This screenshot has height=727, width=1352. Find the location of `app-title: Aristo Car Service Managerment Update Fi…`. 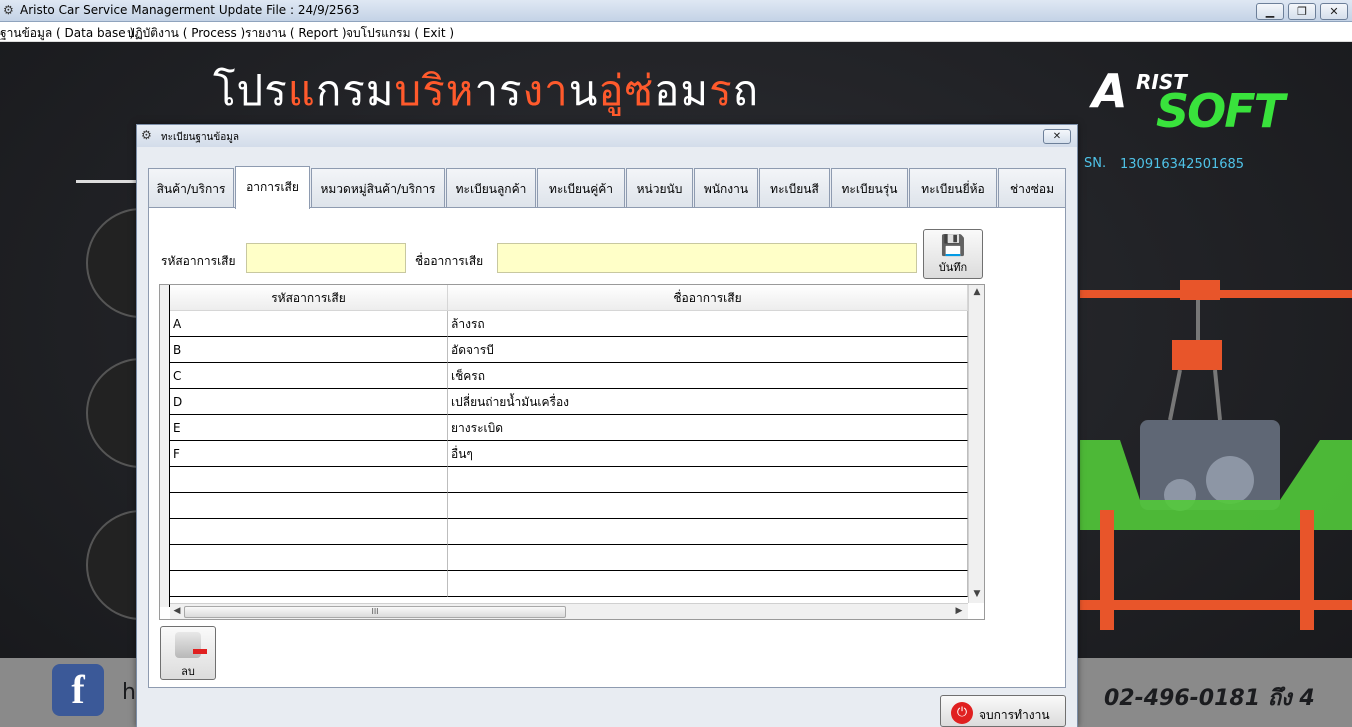

app-title: Aristo Car Service Managerment Update Fi… is located at coordinates (190, 10).